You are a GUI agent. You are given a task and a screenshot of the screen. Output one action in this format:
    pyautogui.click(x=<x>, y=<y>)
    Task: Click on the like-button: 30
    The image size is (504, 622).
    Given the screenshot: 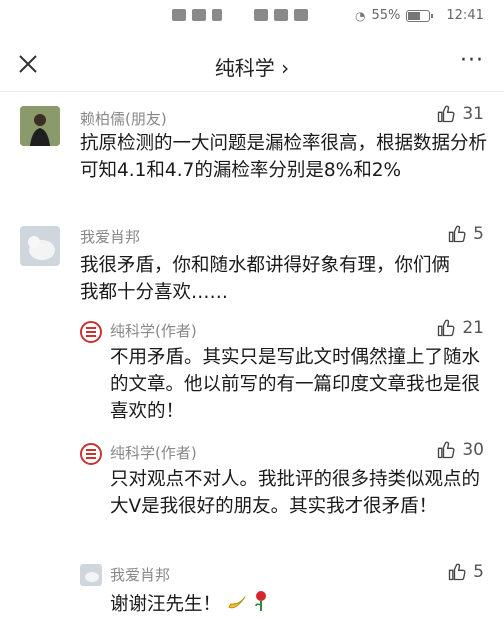 What is the action you would take?
    pyautogui.click(x=460, y=450)
    